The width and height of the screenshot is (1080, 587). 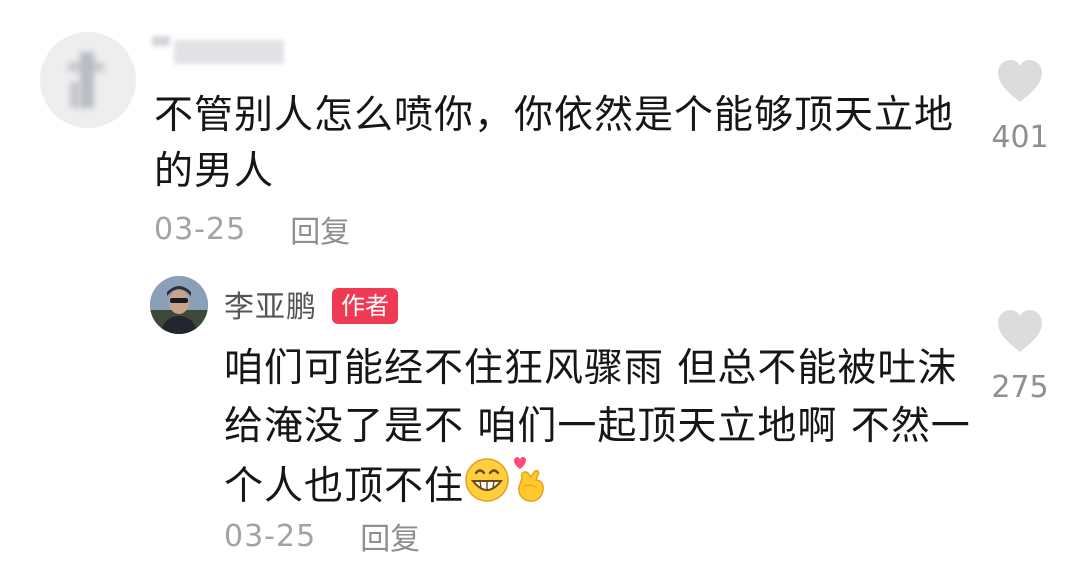 What do you see at coordinates (1020, 137) in the screenshot?
I see `like-count: 401` at bounding box center [1020, 137].